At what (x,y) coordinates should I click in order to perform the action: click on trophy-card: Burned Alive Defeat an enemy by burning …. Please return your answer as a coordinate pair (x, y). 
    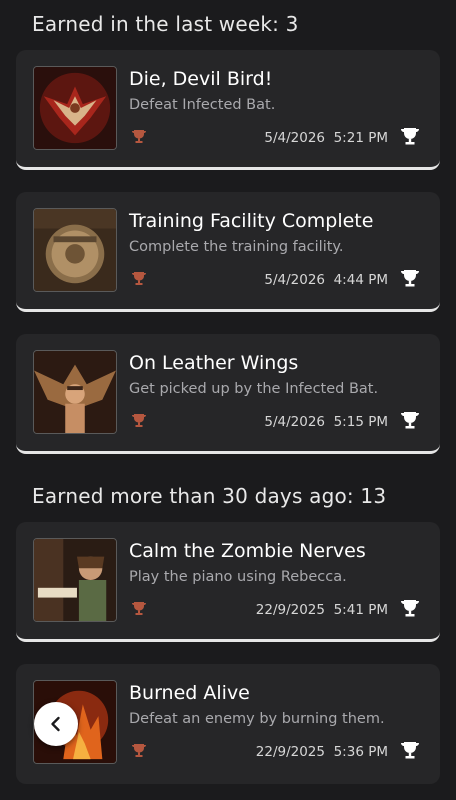
    Looking at the image, I should click on (228, 724).